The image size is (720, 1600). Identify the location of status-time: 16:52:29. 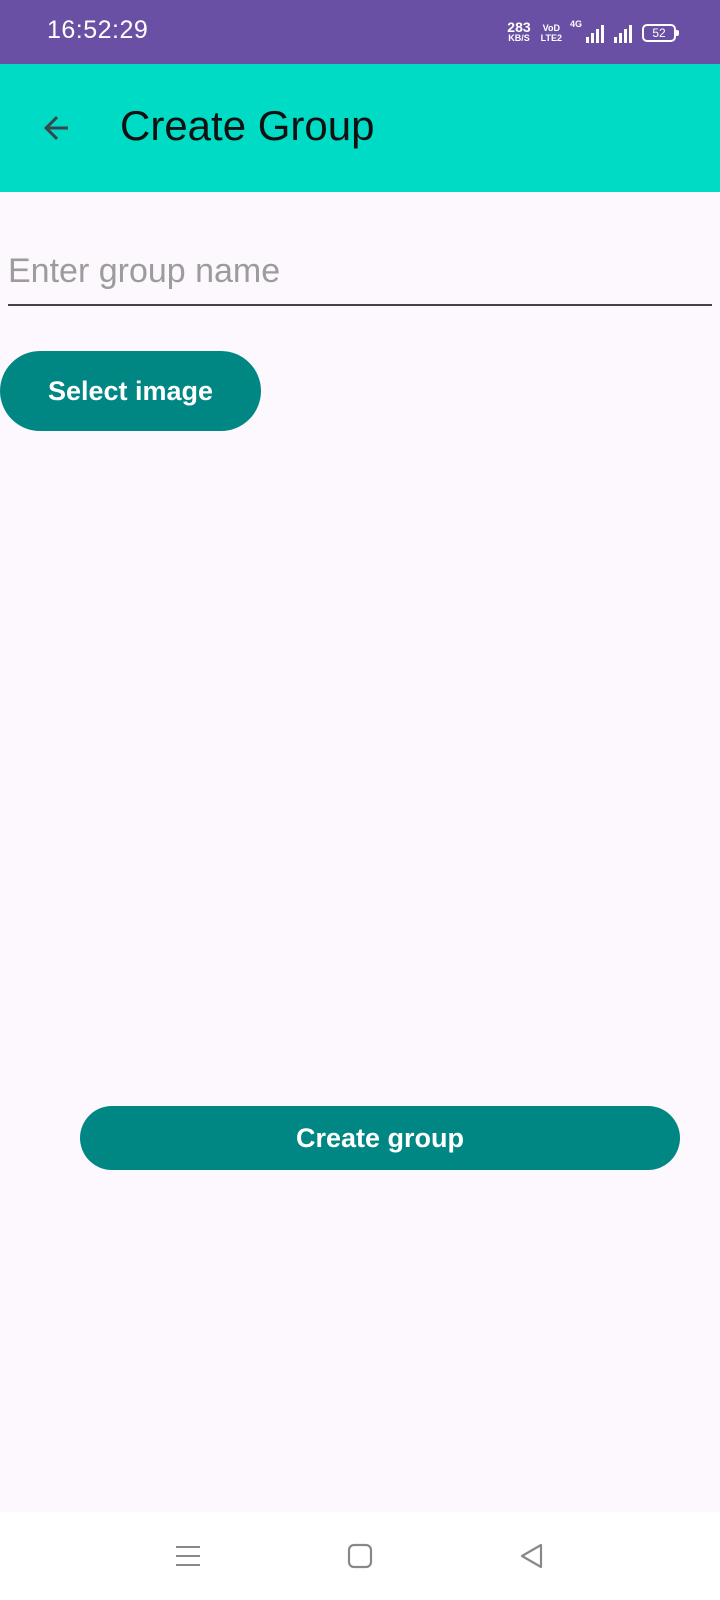
(98, 30).